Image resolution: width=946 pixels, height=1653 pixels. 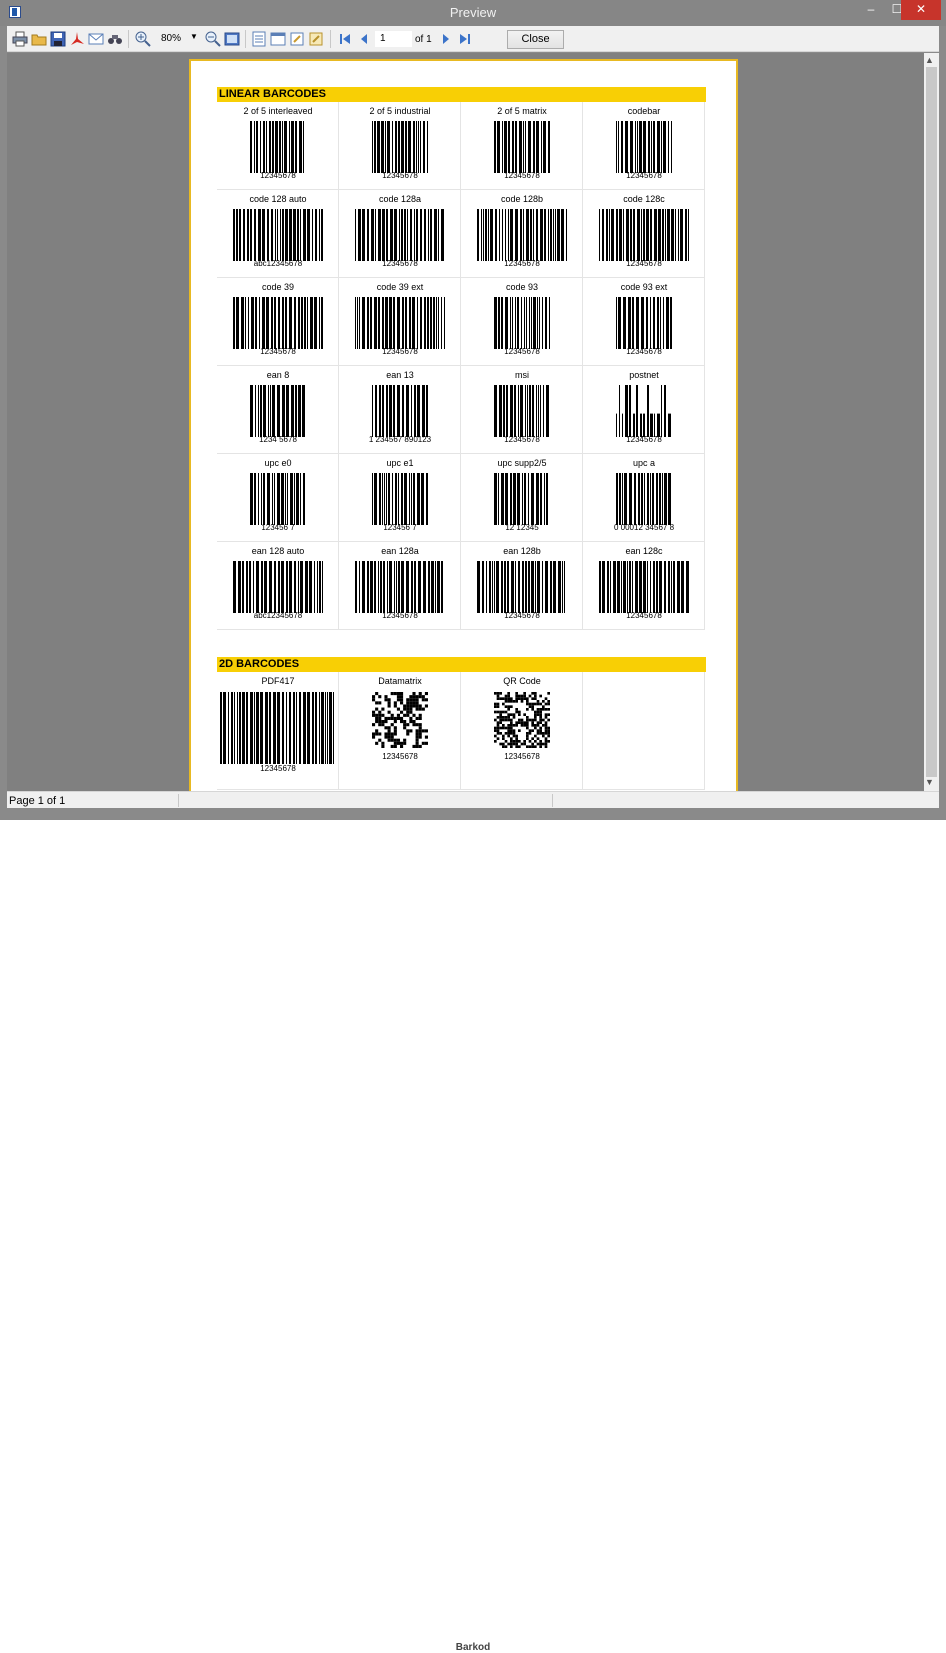 I want to click on scroll-up-icon: ▲, so click(x=929, y=60).